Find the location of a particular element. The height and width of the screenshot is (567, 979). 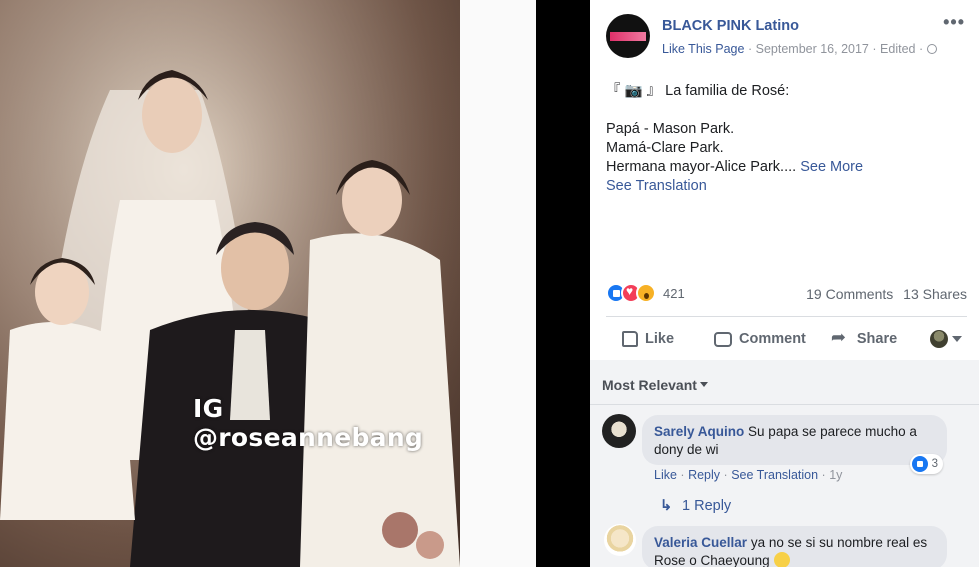

see-translation-link: See Translation is located at coordinates (786, 186).